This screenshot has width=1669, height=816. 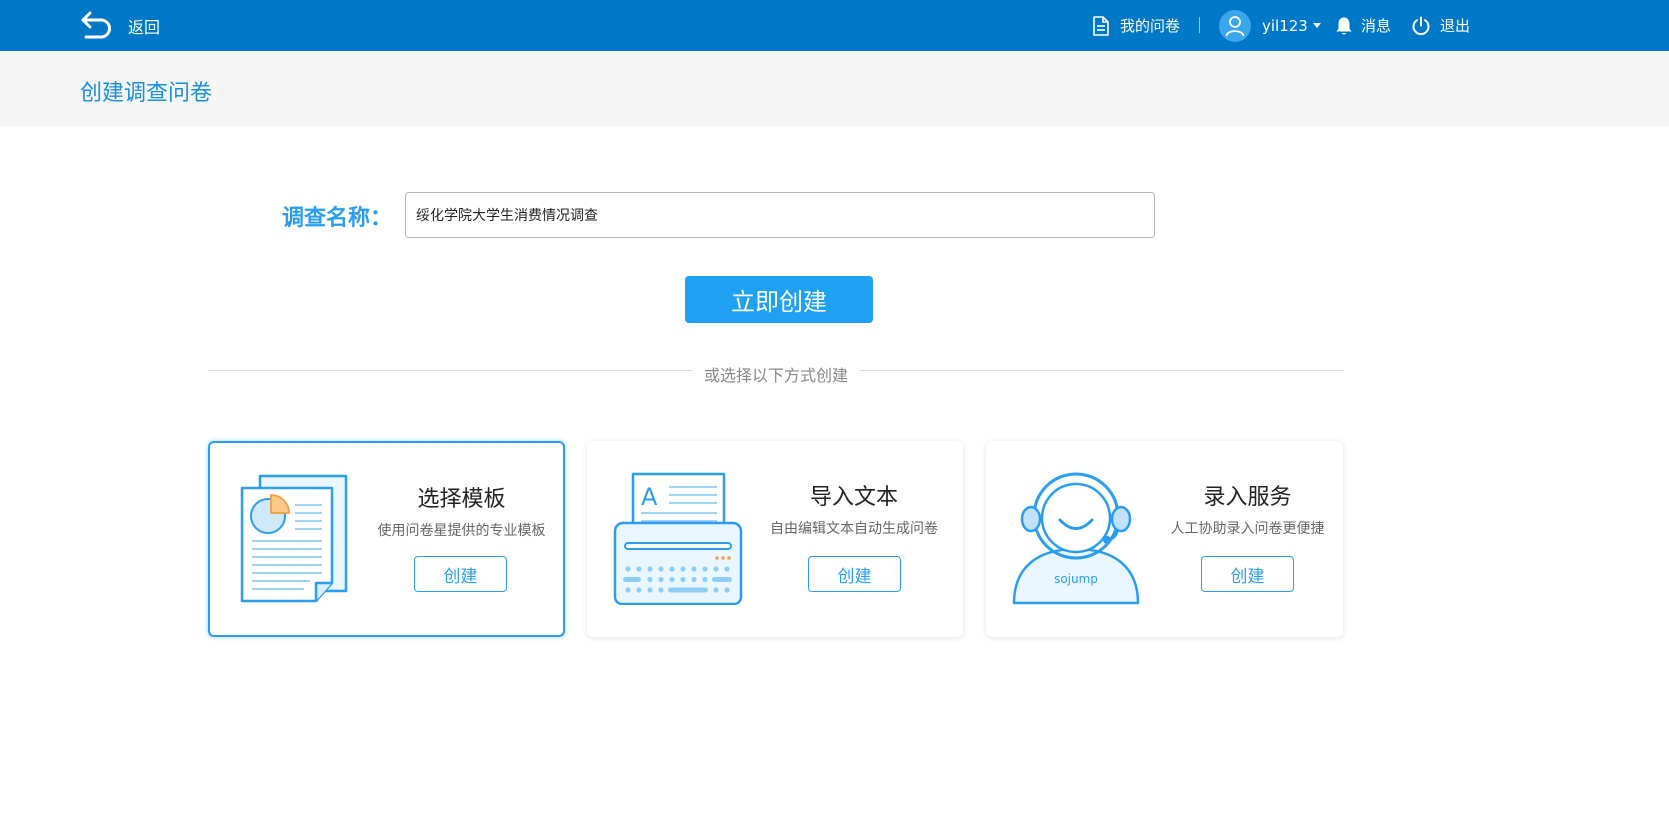 I want to click on create-via-service-button: 创建, so click(x=1247, y=574).